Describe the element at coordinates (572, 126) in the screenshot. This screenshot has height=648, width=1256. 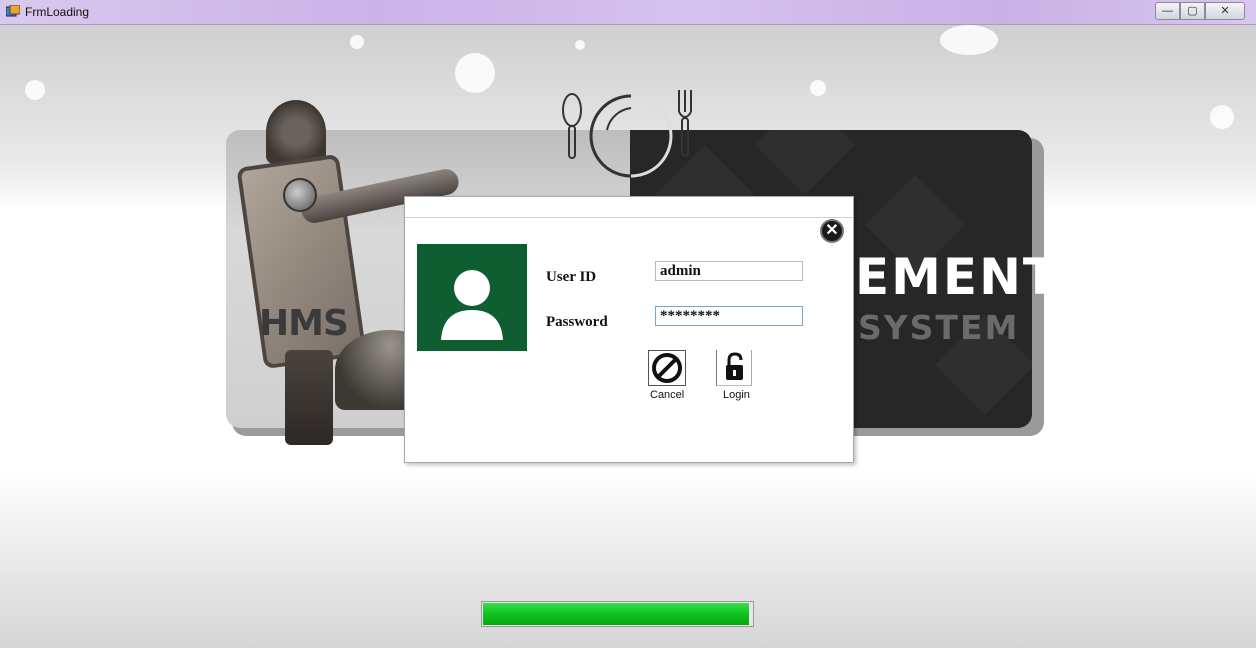
I see `spoon-icon` at that location.